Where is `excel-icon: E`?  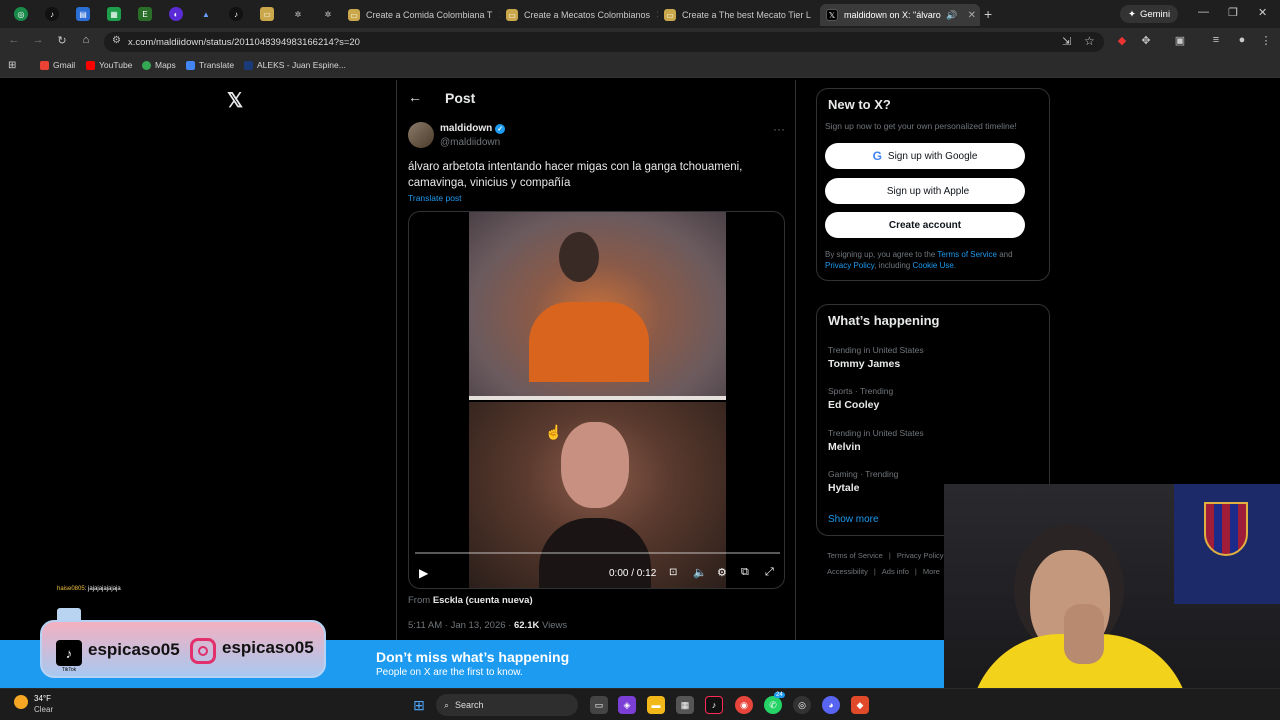
excel-icon: E is located at coordinates (145, 14).